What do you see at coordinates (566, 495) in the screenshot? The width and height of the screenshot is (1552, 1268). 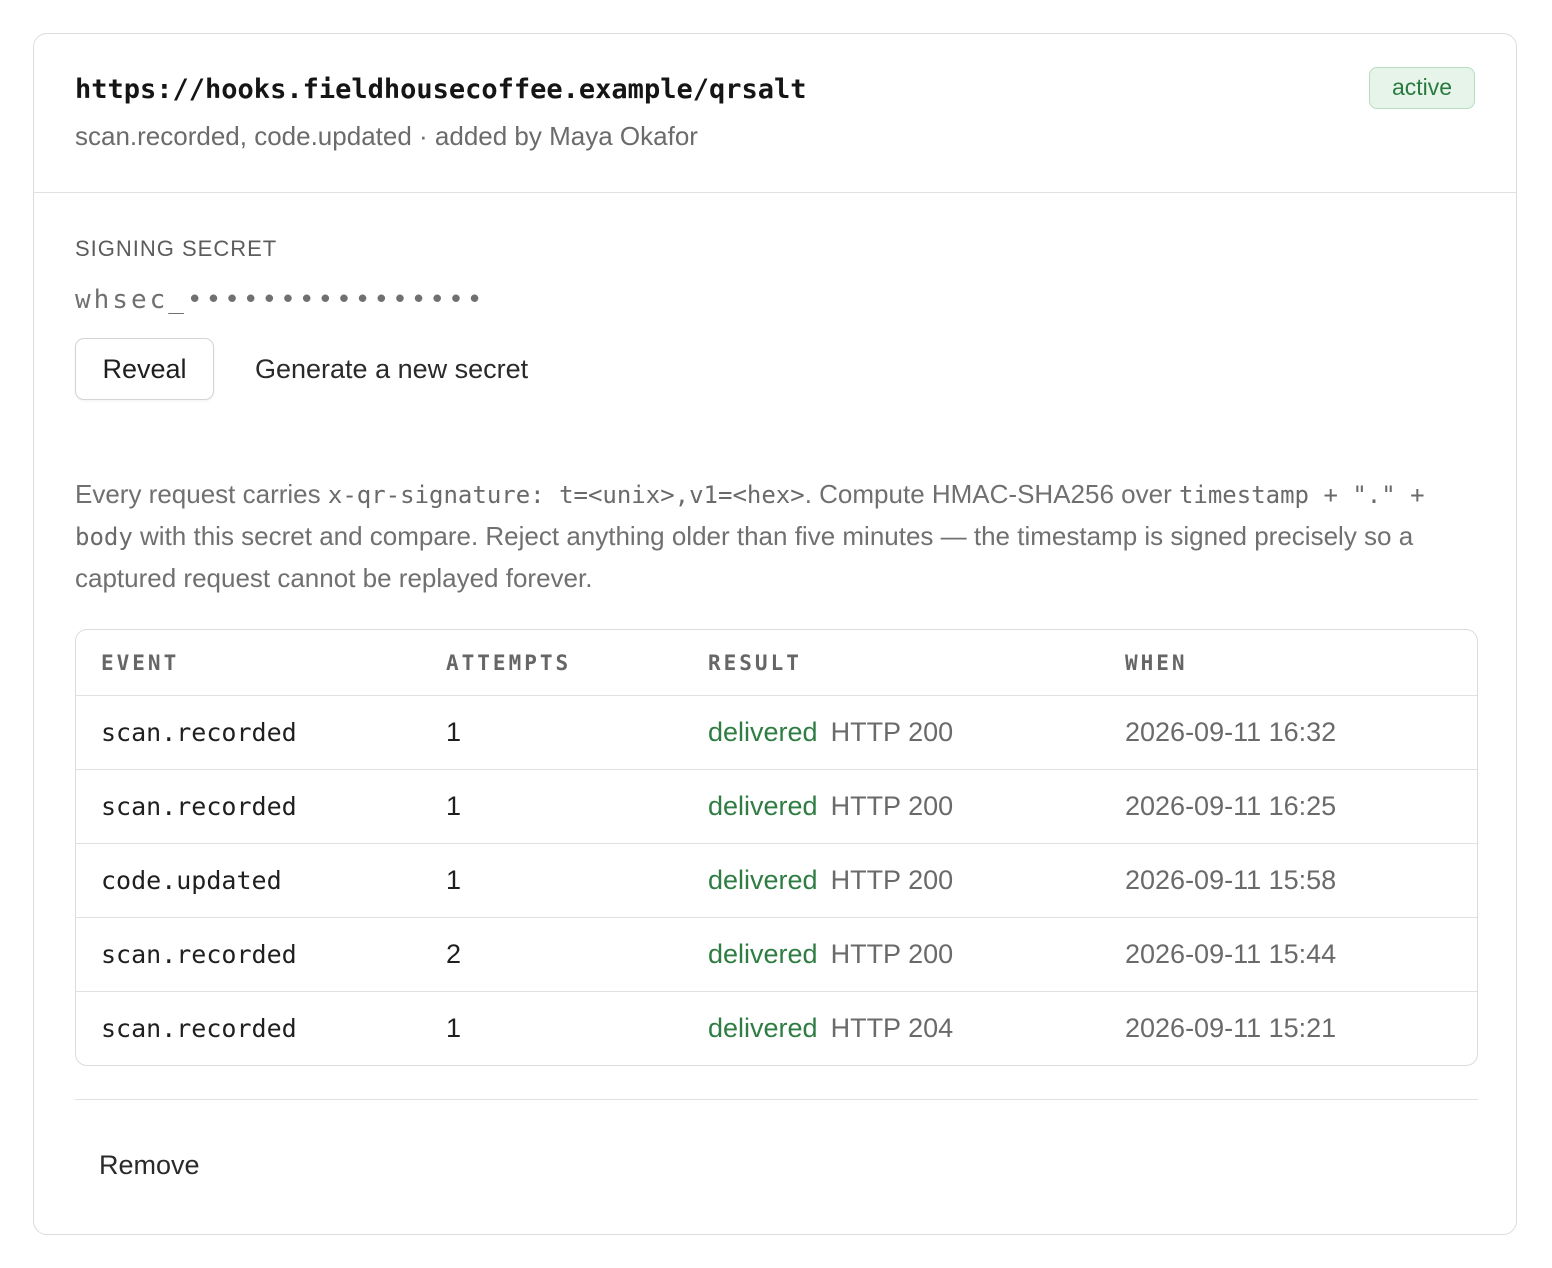 I see `desc-code-header: x-qr-signature: t=<unix>,v1=<hex>` at bounding box center [566, 495].